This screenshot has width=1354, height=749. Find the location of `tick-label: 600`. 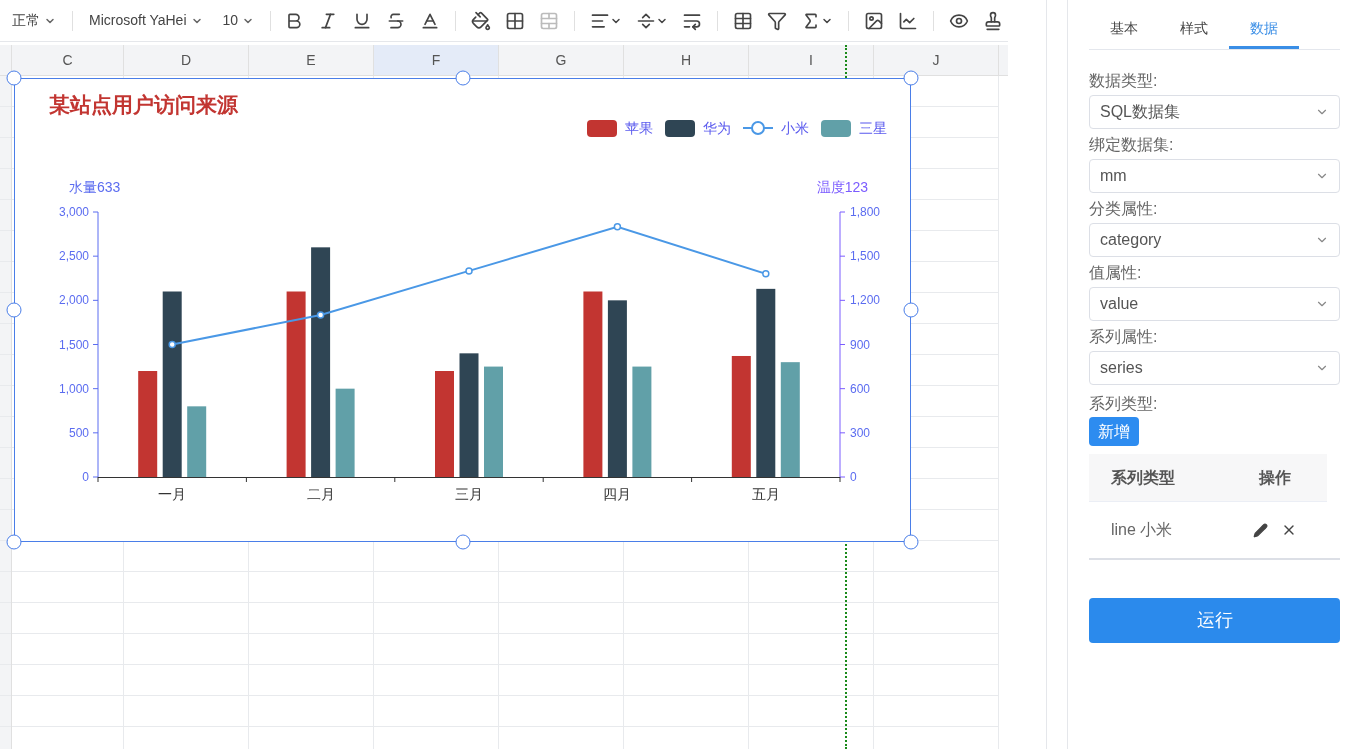

tick-label: 600 is located at coordinates (860, 388).